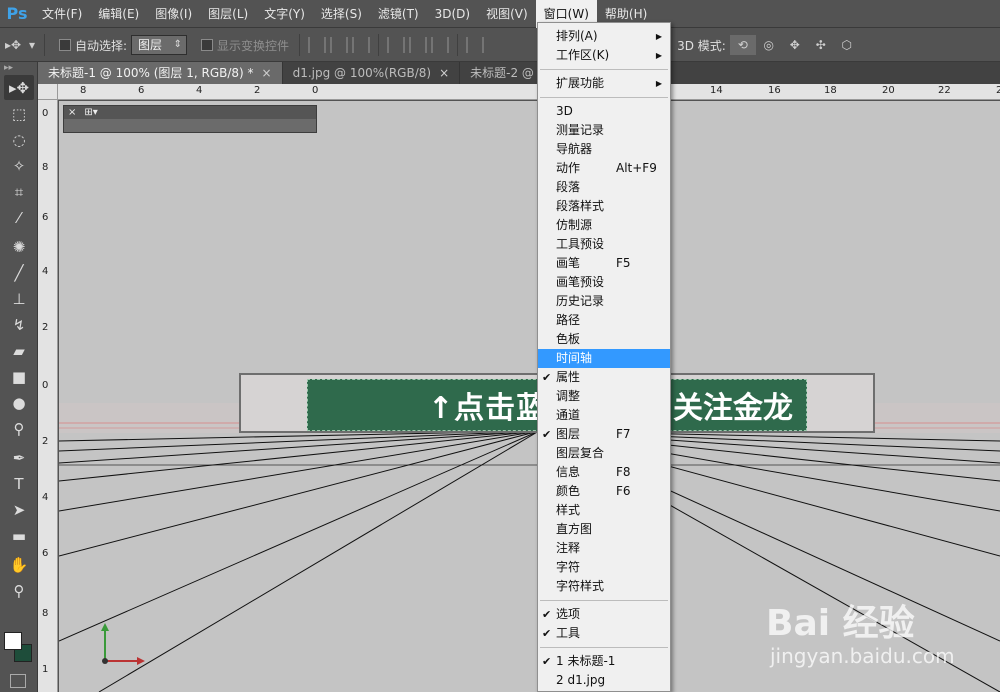 This screenshot has height=692, width=1000. I want to click on dodge-tool-icon: ⚲, so click(19, 428).